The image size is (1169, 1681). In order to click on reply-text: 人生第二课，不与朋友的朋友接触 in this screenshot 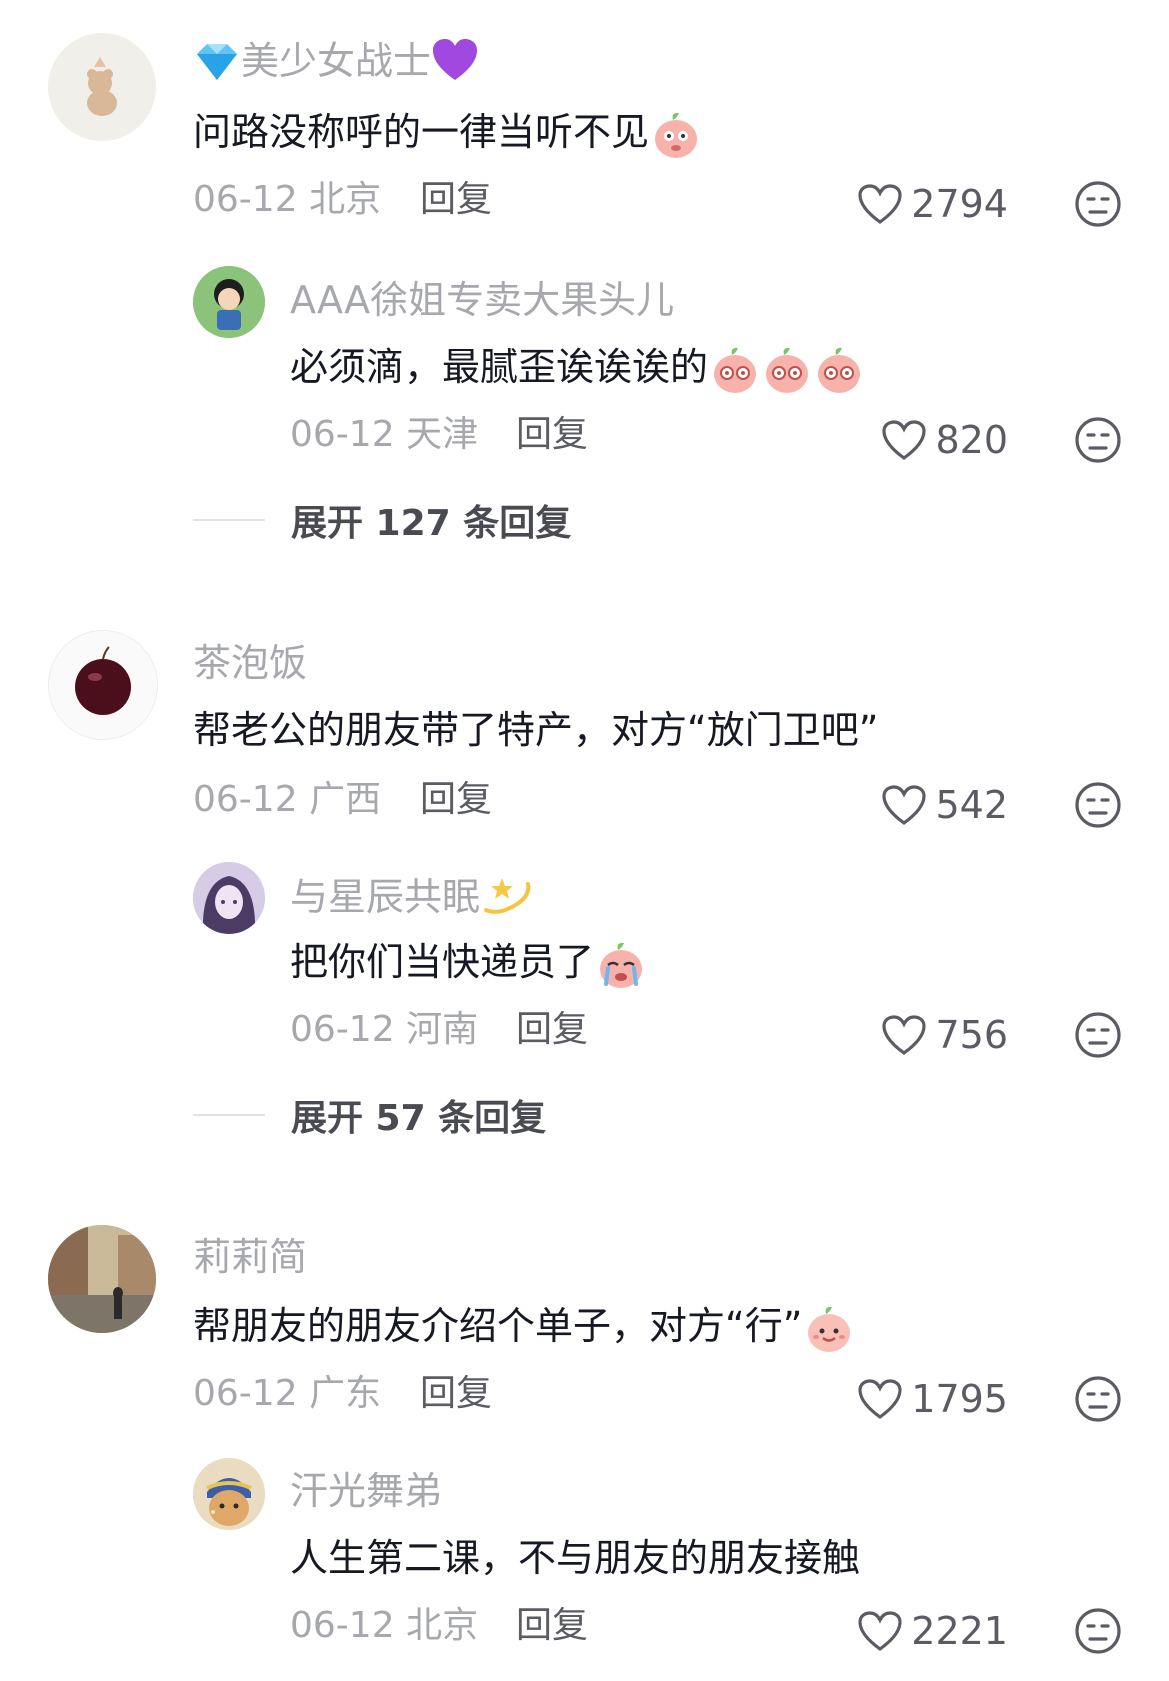, I will do `click(575, 1558)`.